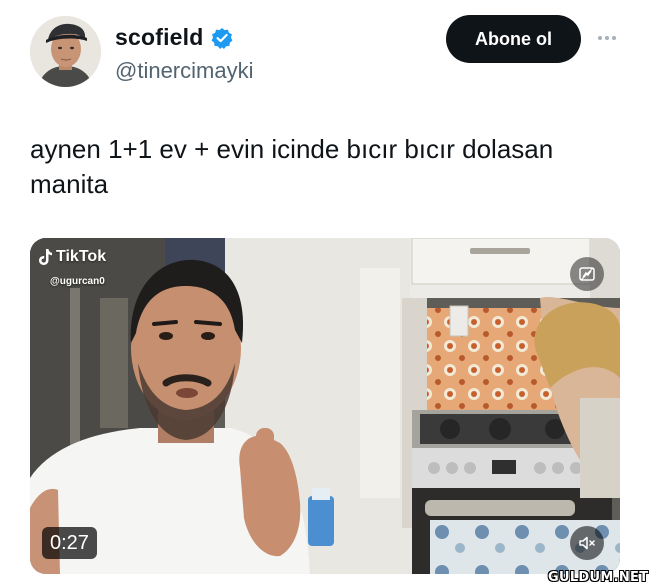 The height and width of the screenshot is (588, 651). Describe the element at coordinates (159, 37) in the screenshot. I see `author-display-name: scofield` at that location.